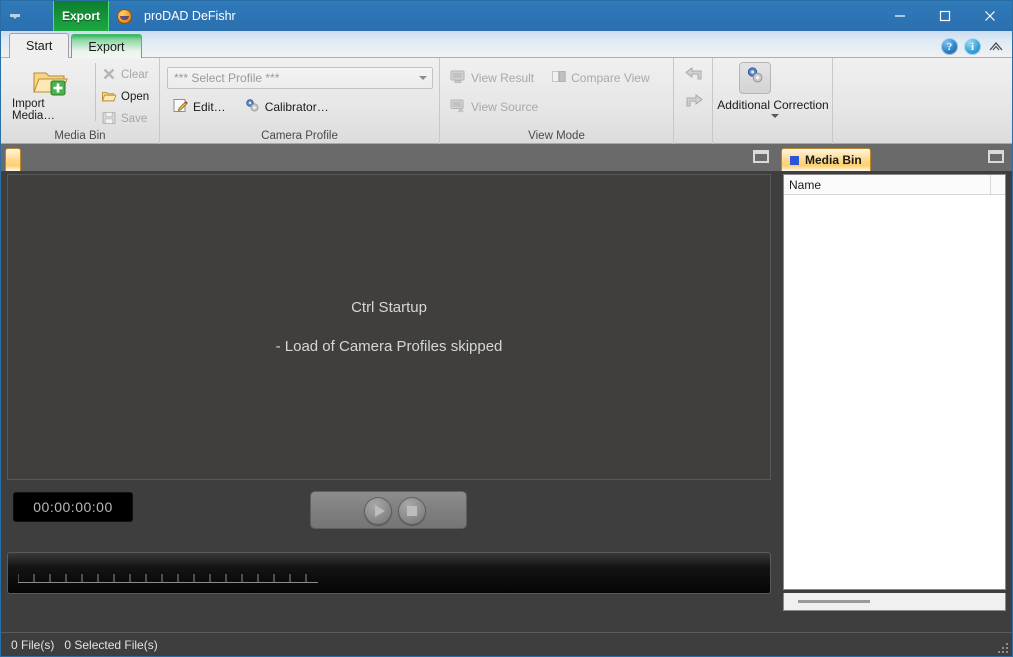 The width and height of the screenshot is (1013, 657). Describe the element at coordinates (124, 16) in the screenshot. I see `prodad-logo-icon` at that location.